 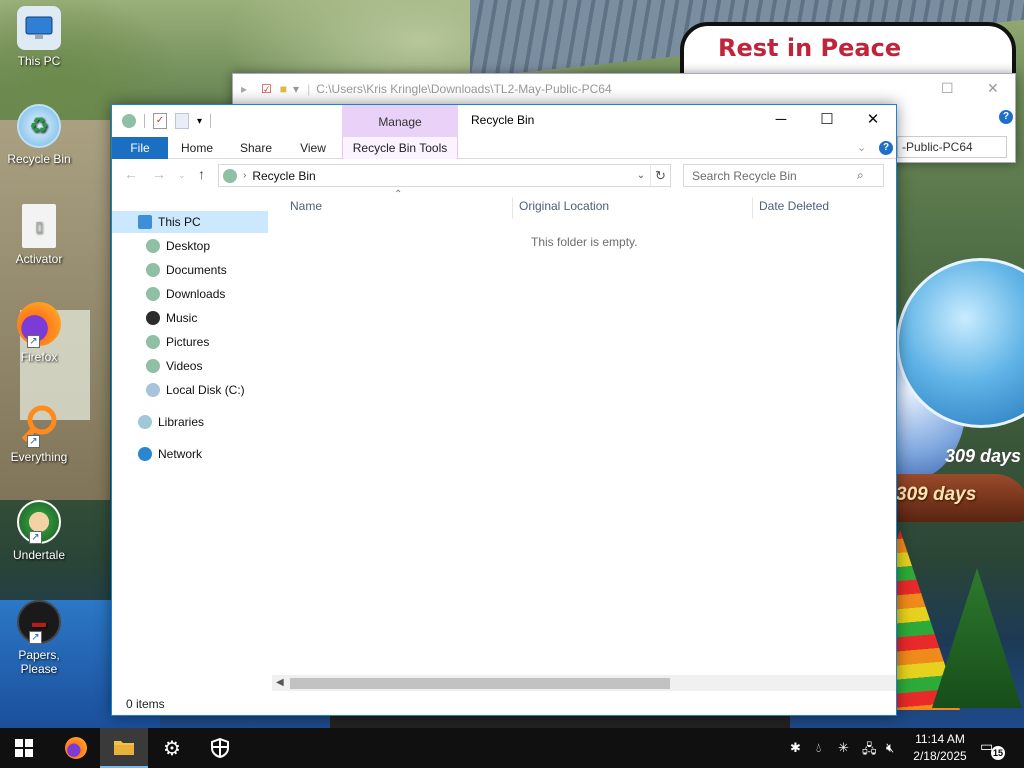 What do you see at coordinates (810, 48) in the screenshot?
I see `sign-text: Rest in Peace` at bounding box center [810, 48].